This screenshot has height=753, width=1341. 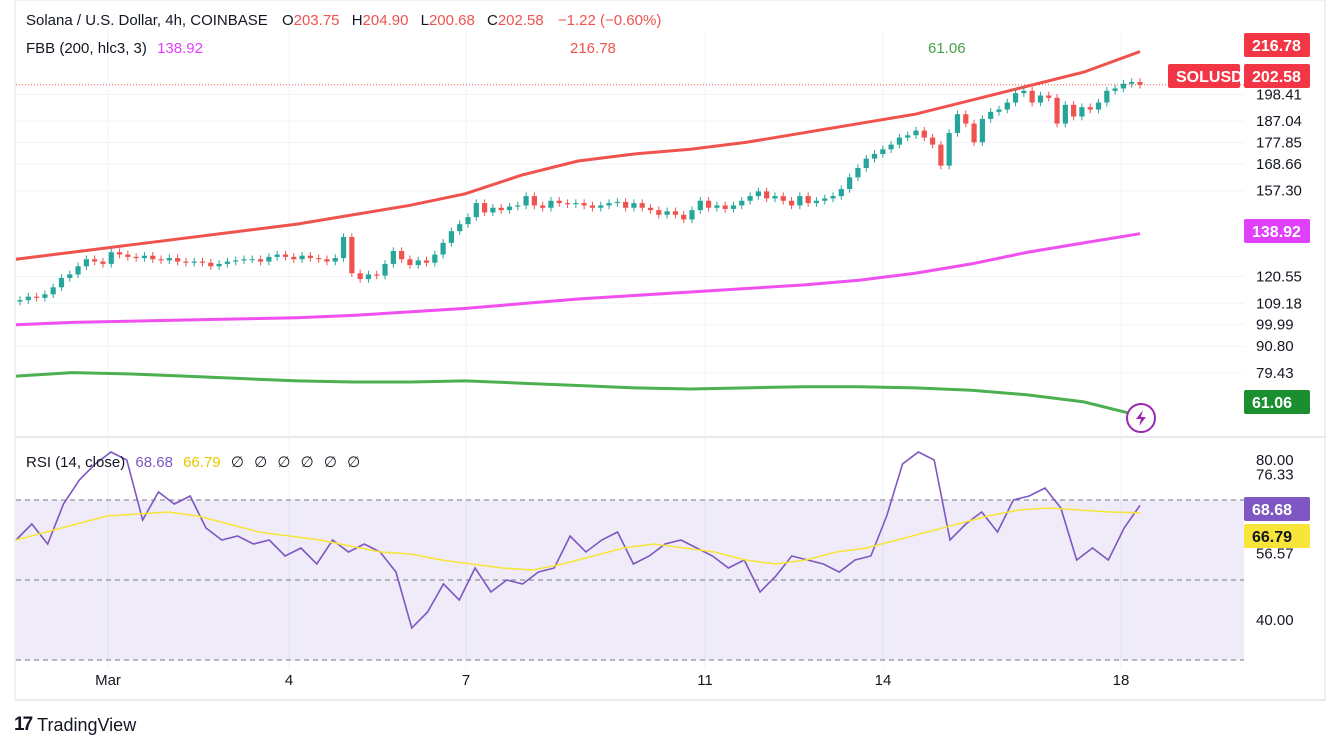 What do you see at coordinates (1275, 346) in the screenshot?
I see `price-tick-label: 90.80` at bounding box center [1275, 346].